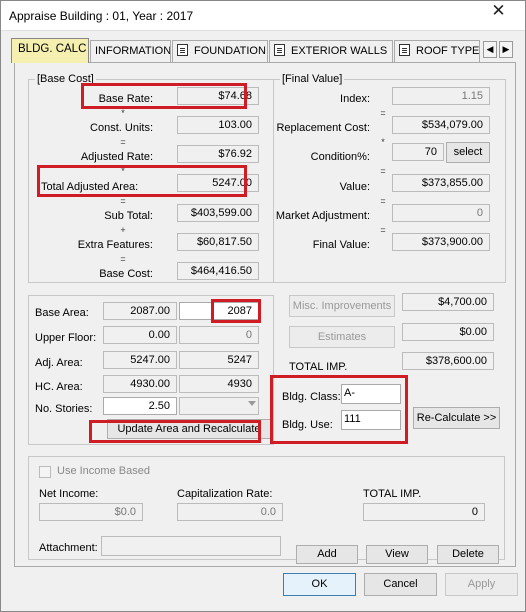 The width and height of the screenshot is (526, 612). What do you see at coordinates (424, 512) in the screenshot?
I see `income-total-imp-field: 0` at bounding box center [424, 512].